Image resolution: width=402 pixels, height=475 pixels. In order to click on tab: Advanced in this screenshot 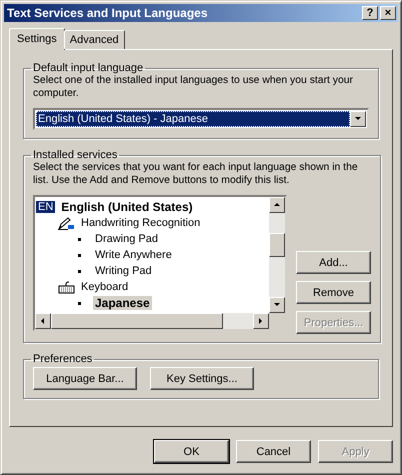, I will do `click(94, 39)`.